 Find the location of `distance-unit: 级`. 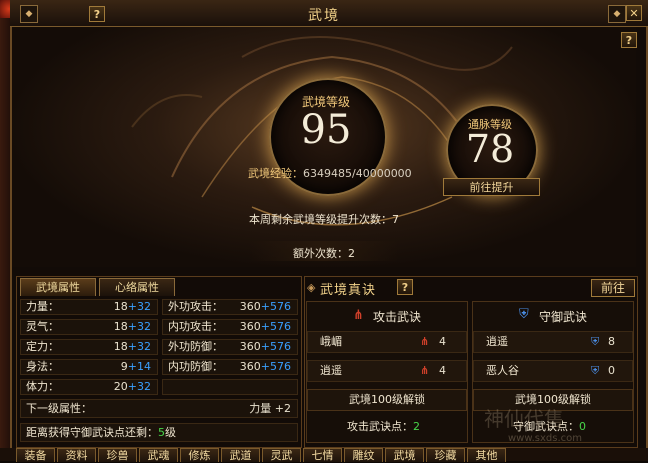

distance-unit: 级 is located at coordinates (170, 432).